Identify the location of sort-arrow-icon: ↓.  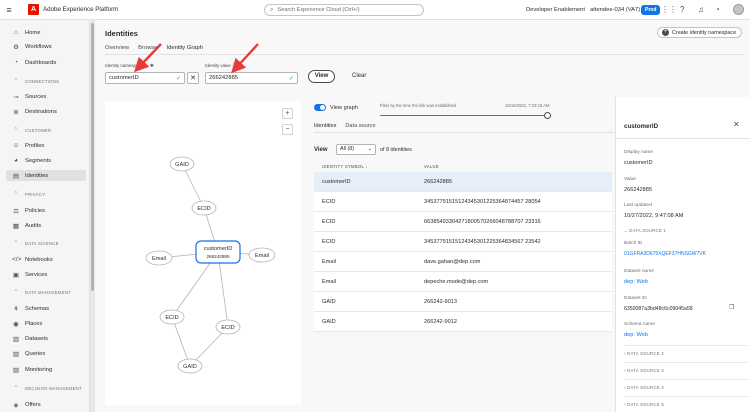
(366, 166).